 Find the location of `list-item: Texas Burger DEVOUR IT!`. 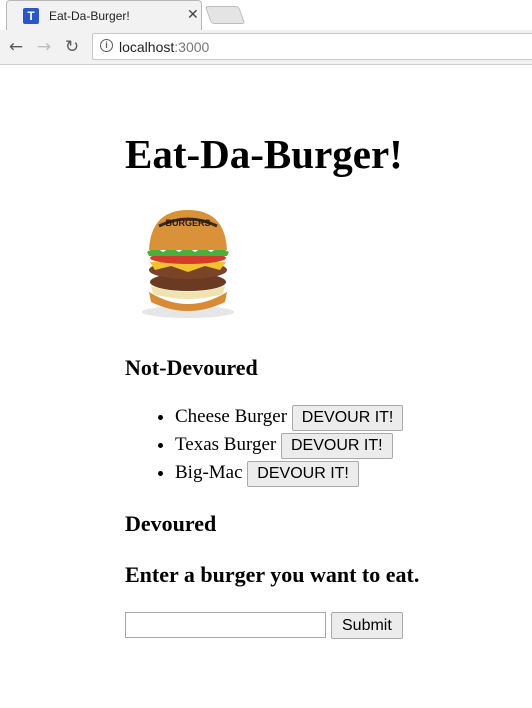

list-item: Texas Burger DEVOUR IT! is located at coordinates (289, 445).